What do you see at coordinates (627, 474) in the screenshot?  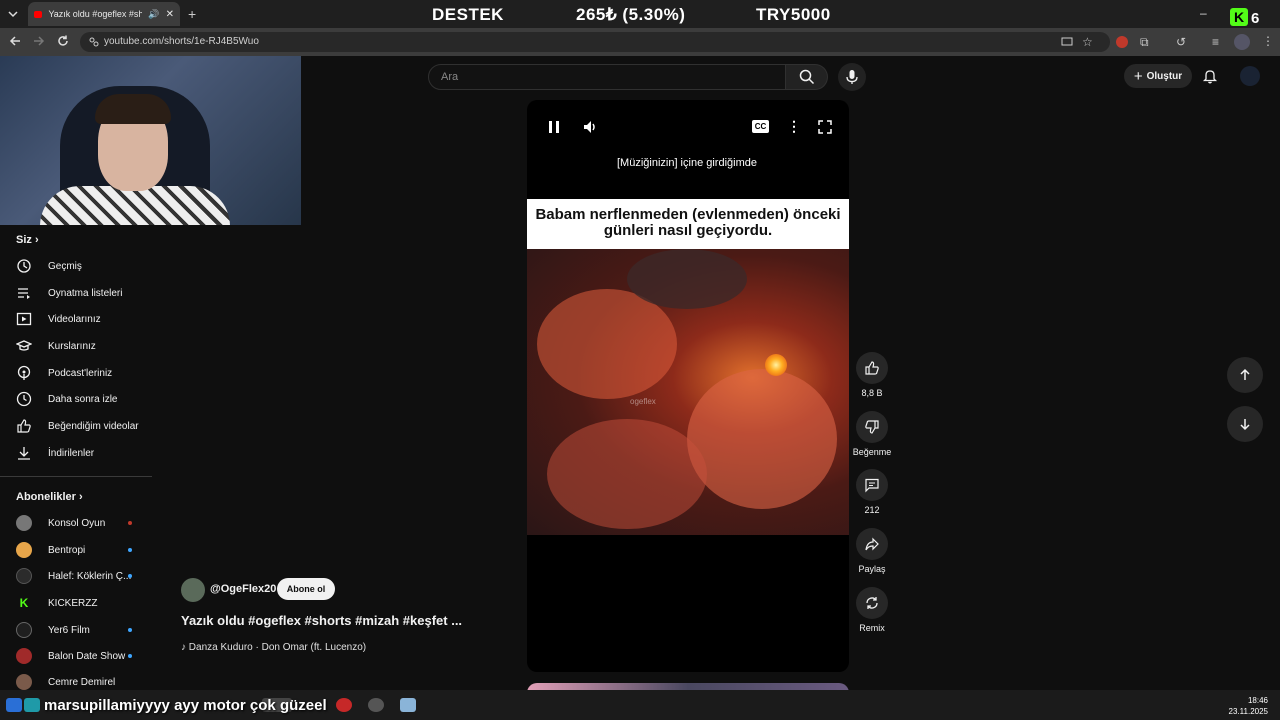 I see `smoke-cloud` at bounding box center [627, 474].